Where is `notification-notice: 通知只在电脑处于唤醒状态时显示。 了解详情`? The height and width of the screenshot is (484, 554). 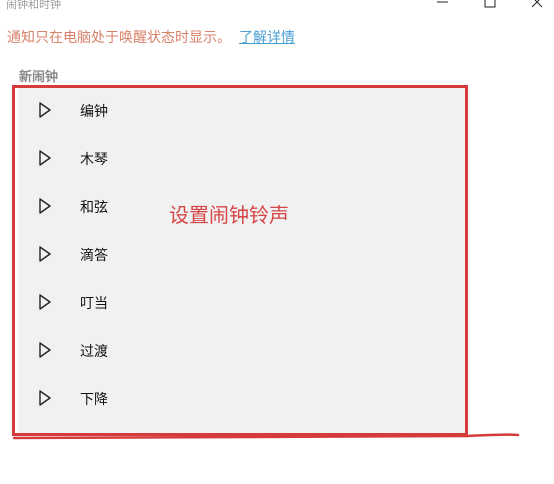 notification-notice: 通知只在电脑处于唤醒状态时显示。 了解详情 is located at coordinates (151, 37).